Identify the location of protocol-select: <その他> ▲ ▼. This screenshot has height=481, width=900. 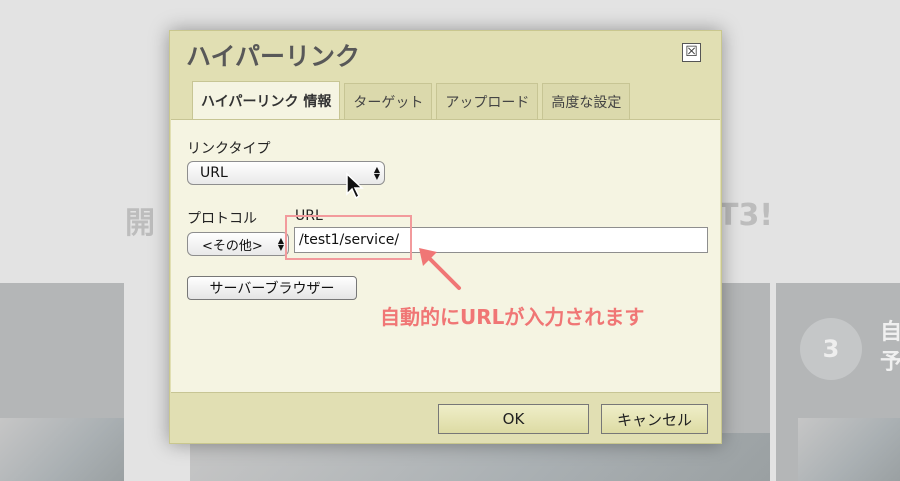
(238, 244).